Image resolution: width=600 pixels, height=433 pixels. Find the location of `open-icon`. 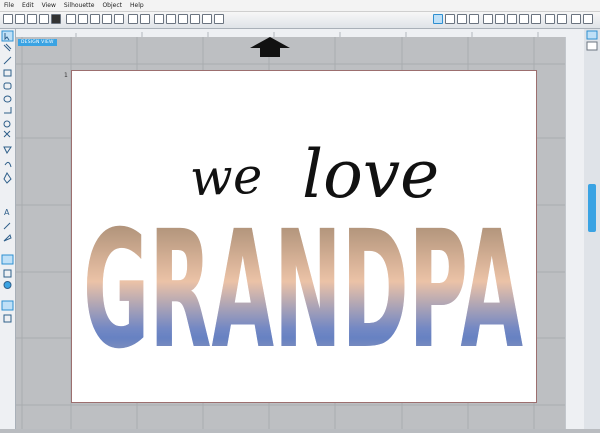

open-icon is located at coordinates (20, 19).